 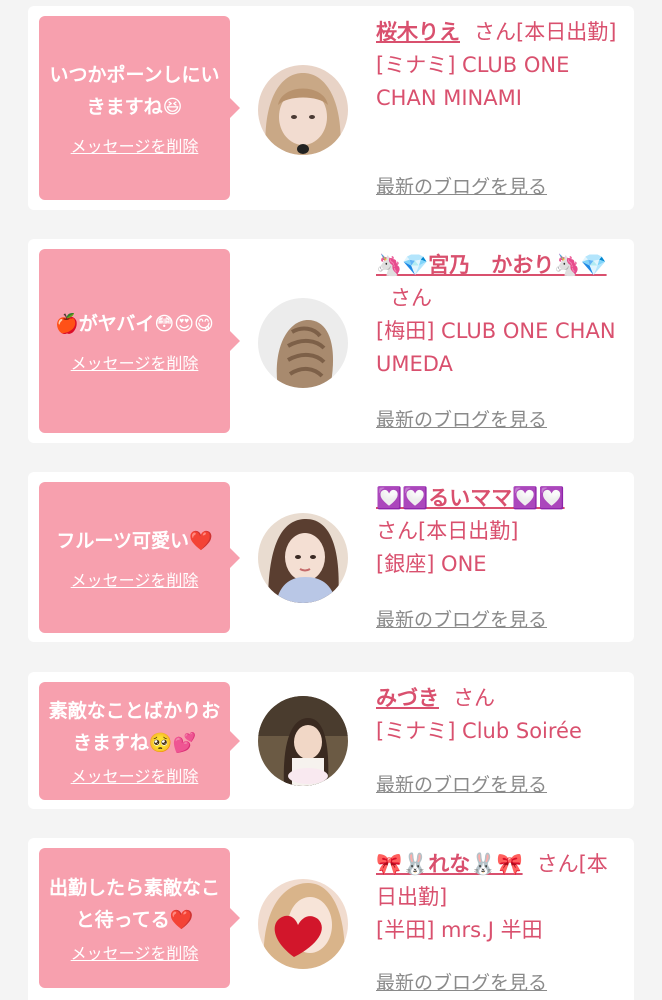 I want to click on message-bubble: 🍎がヤバイ😳😍😋 メッセージを削除, so click(x=139, y=341).